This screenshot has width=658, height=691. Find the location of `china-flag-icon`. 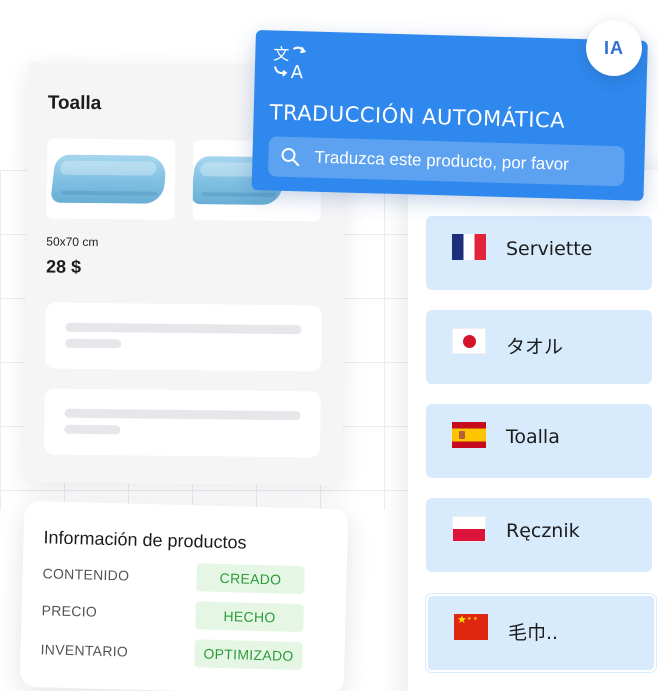

china-flag-icon is located at coordinates (471, 627).